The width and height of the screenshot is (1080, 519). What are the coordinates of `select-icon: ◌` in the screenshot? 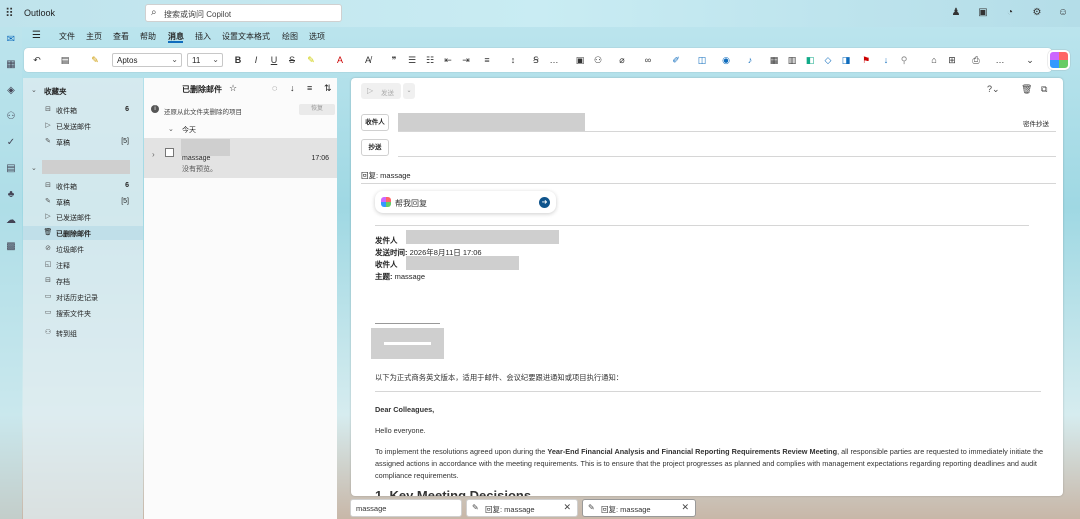 It's located at (274, 88).